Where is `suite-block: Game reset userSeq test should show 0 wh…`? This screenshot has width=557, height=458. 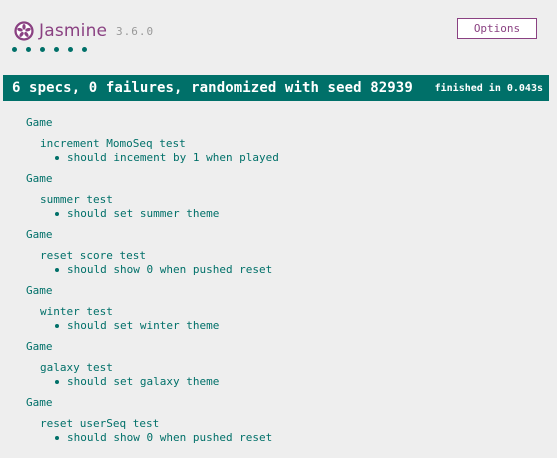 suite-block: Game reset userSeq test should show 0 wh… is located at coordinates (278, 420).